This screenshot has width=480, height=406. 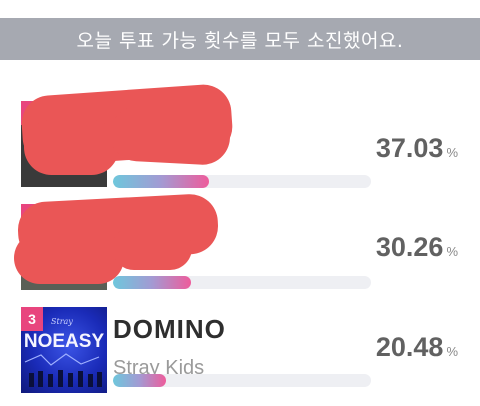 I want to click on banner-text: 오늘 투표 가능 횟수를 모두 소진했어요., so click(x=240, y=40).